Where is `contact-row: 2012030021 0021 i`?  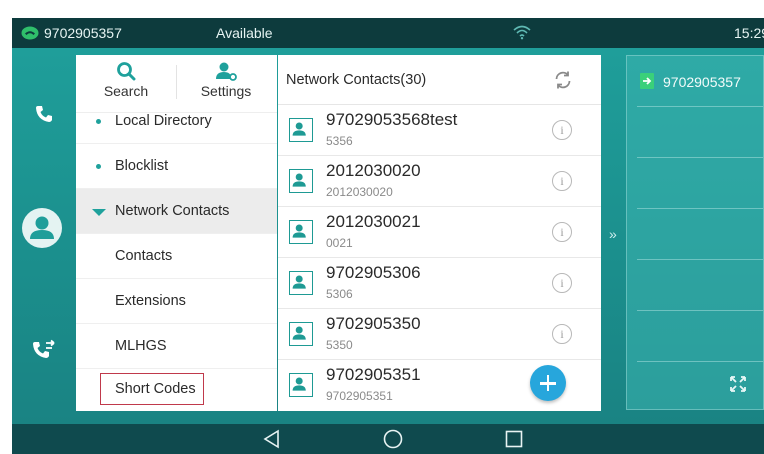
contact-row: 2012030021 0021 i is located at coordinates (439, 232).